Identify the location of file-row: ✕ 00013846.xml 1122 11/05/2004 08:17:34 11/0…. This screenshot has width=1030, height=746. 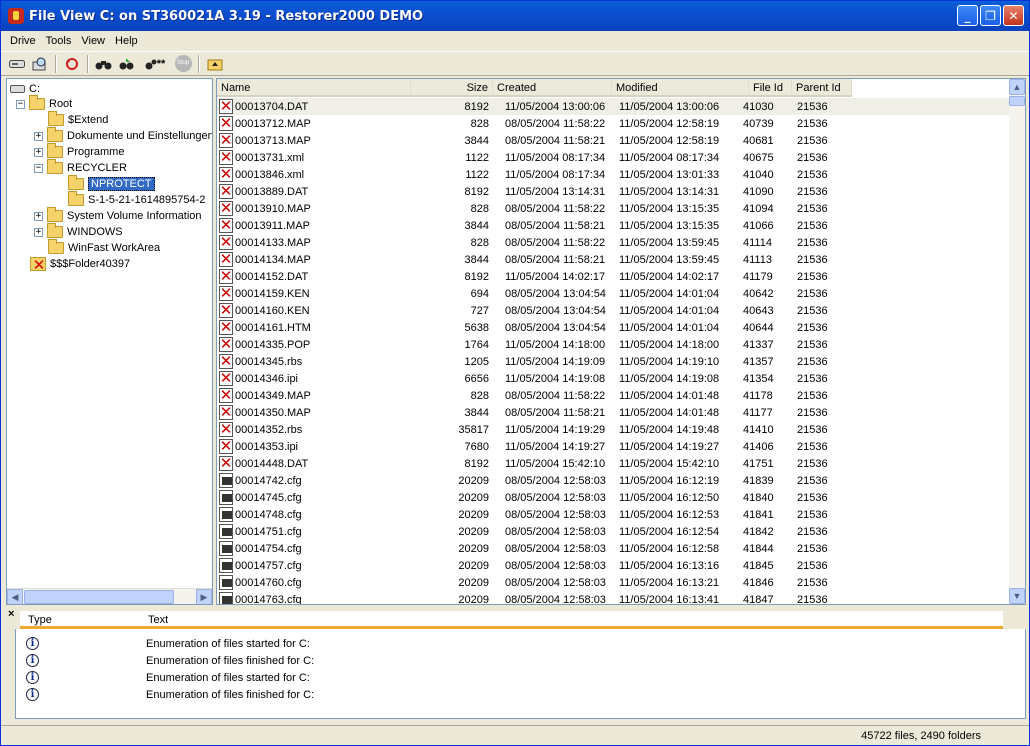
(613, 174).